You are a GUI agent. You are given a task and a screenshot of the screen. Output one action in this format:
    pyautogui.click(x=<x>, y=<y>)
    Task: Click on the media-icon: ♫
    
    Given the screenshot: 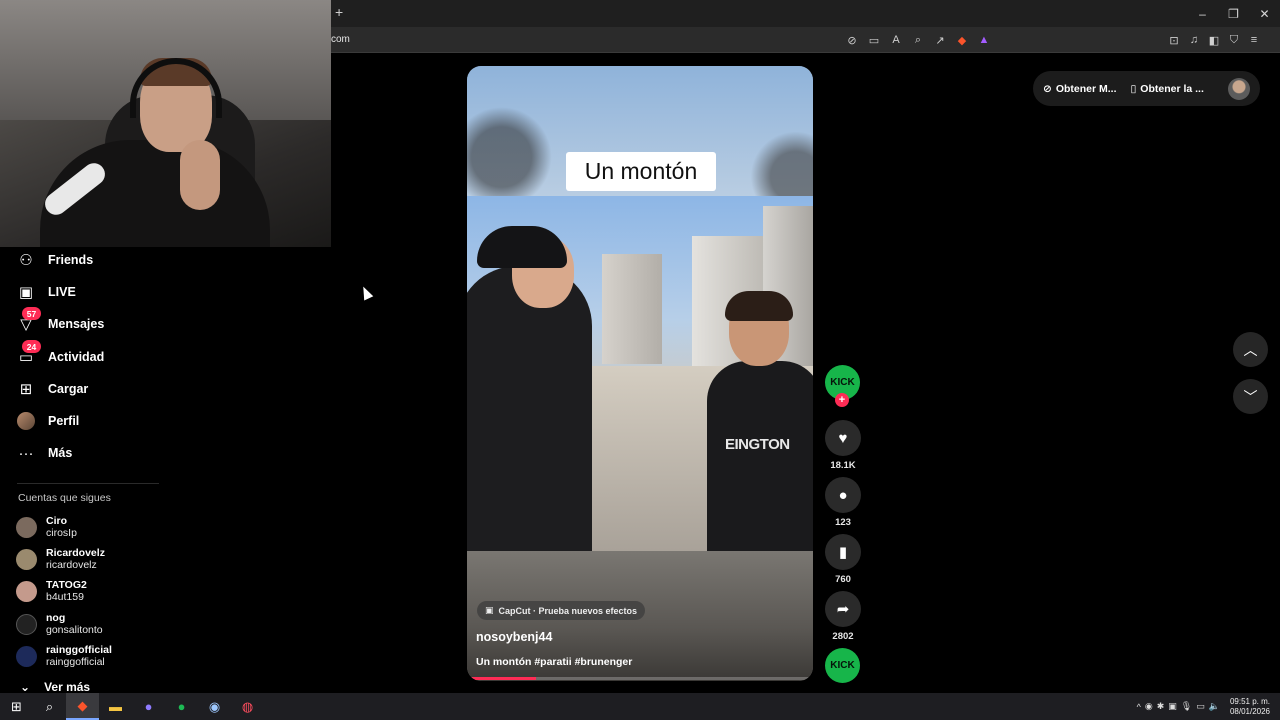 What is the action you would take?
    pyautogui.click(x=1194, y=40)
    